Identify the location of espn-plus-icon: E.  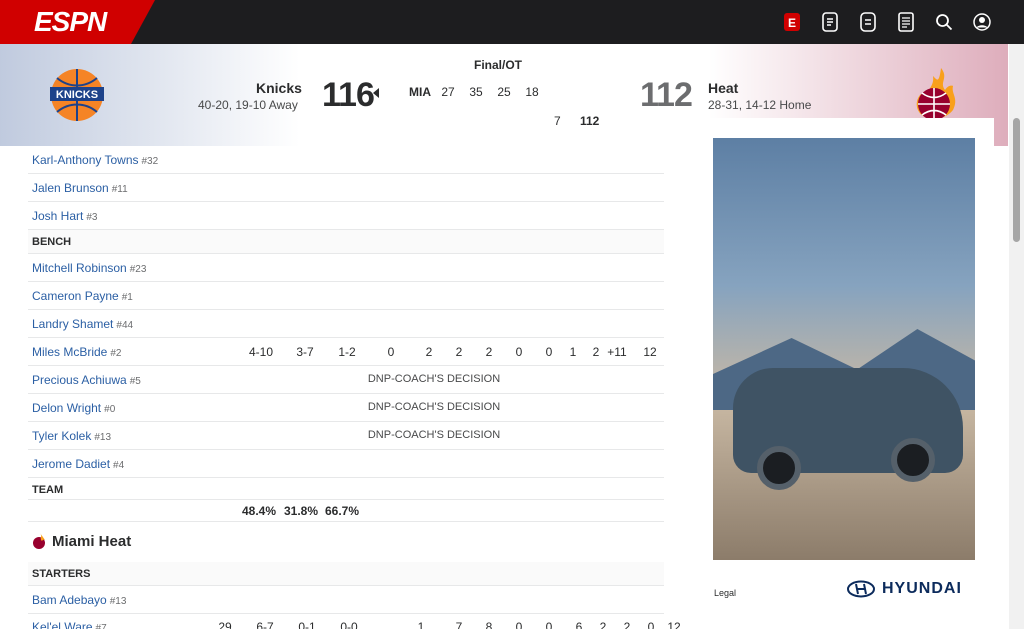
(792, 22).